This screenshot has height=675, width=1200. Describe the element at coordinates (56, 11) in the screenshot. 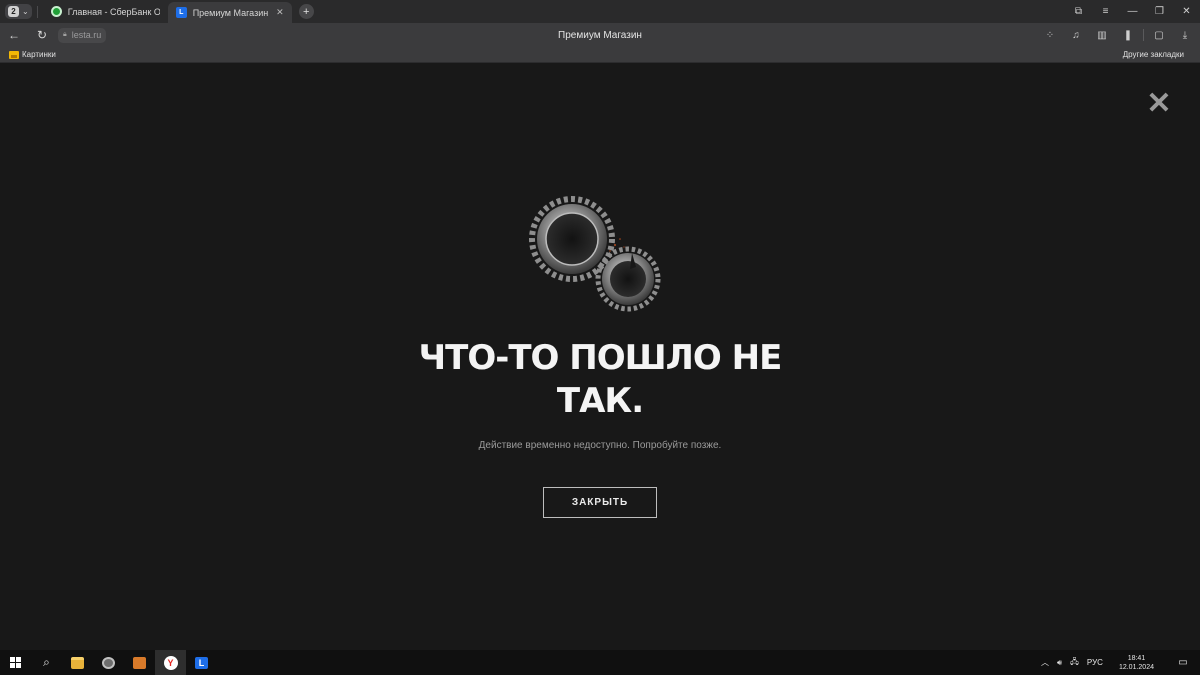

I see `sber-icon` at that location.